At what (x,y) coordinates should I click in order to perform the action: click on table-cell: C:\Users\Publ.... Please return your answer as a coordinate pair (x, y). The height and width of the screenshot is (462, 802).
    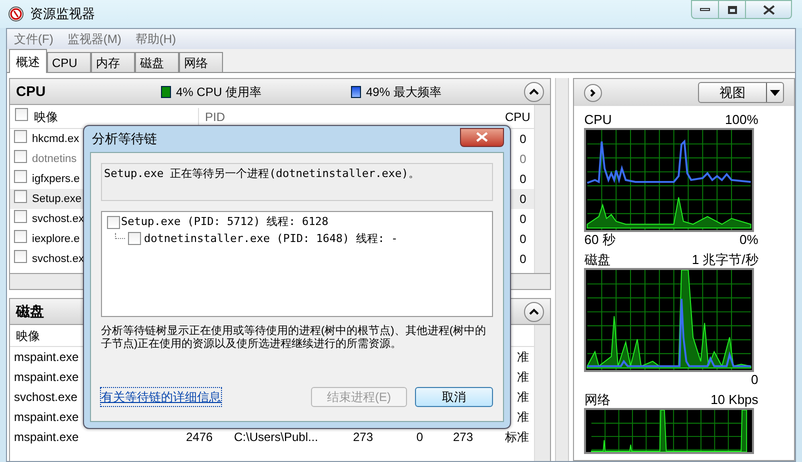
    Looking at the image, I should click on (276, 437).